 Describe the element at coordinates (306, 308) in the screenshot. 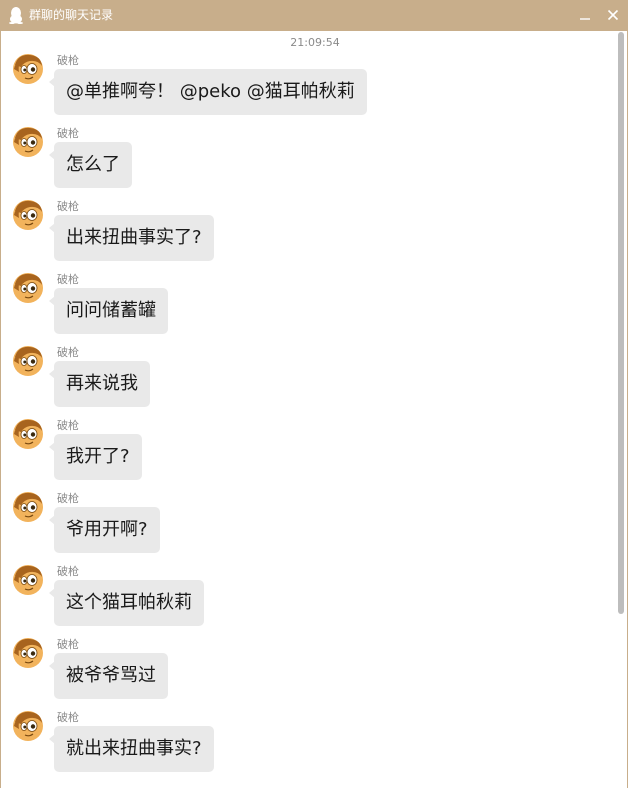

I see `chat-message: 破枪问问储蓄罐` at that location.